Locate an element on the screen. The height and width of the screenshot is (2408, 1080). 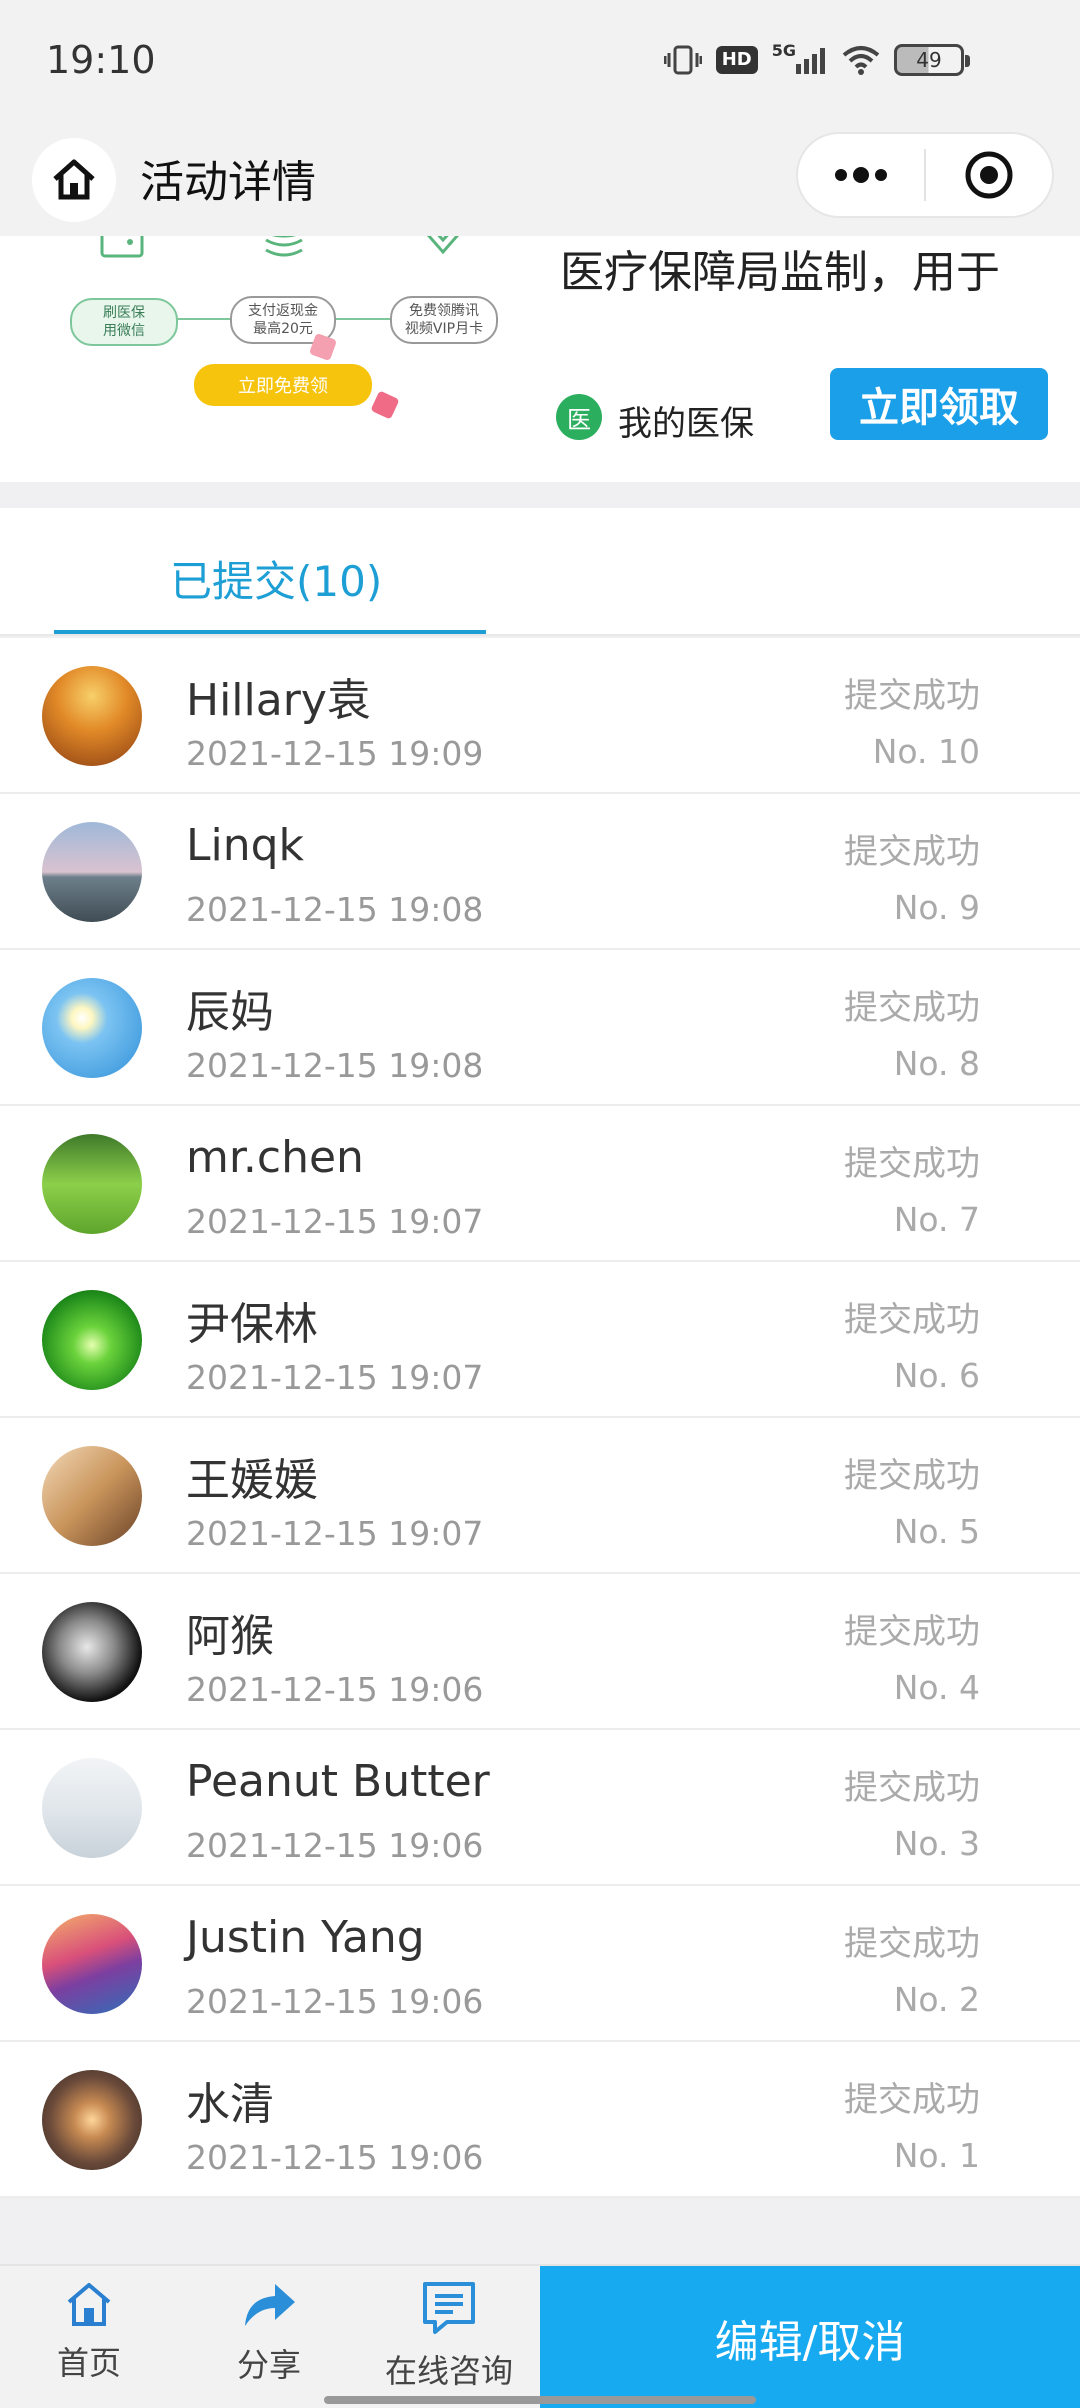
entry-number: No. 5 is located at coordinates (936, 1531).